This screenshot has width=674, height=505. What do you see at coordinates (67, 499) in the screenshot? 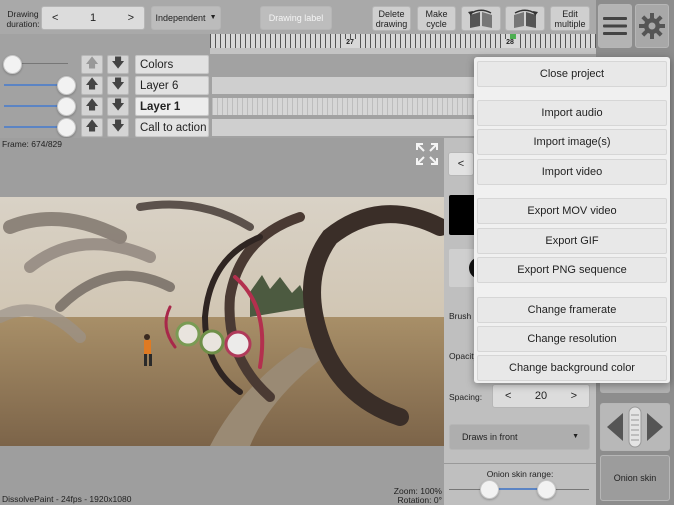
I see `canvas-footer-info: DissolvePaint - 24fps - 1920x1080` at bounding box center [67, 499].